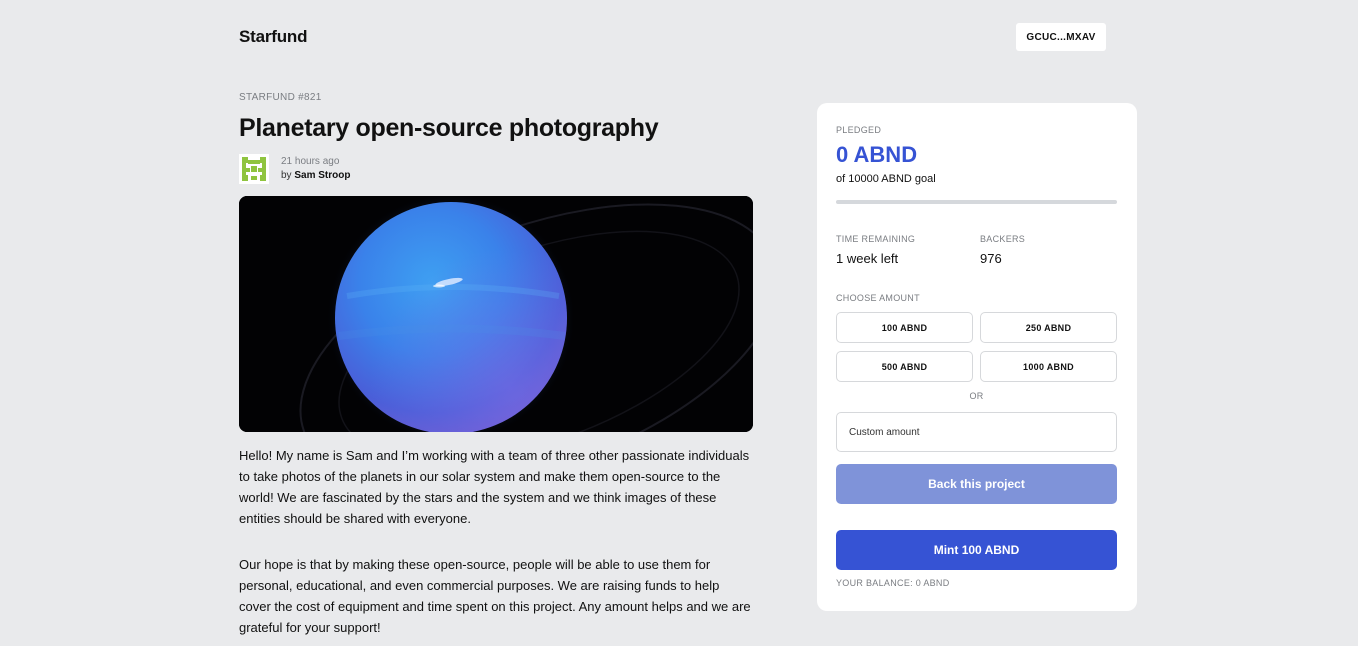  Describe the element at coordinates (976, 484) in the screenshot. I see `back-project-button: Back this project` at that location.